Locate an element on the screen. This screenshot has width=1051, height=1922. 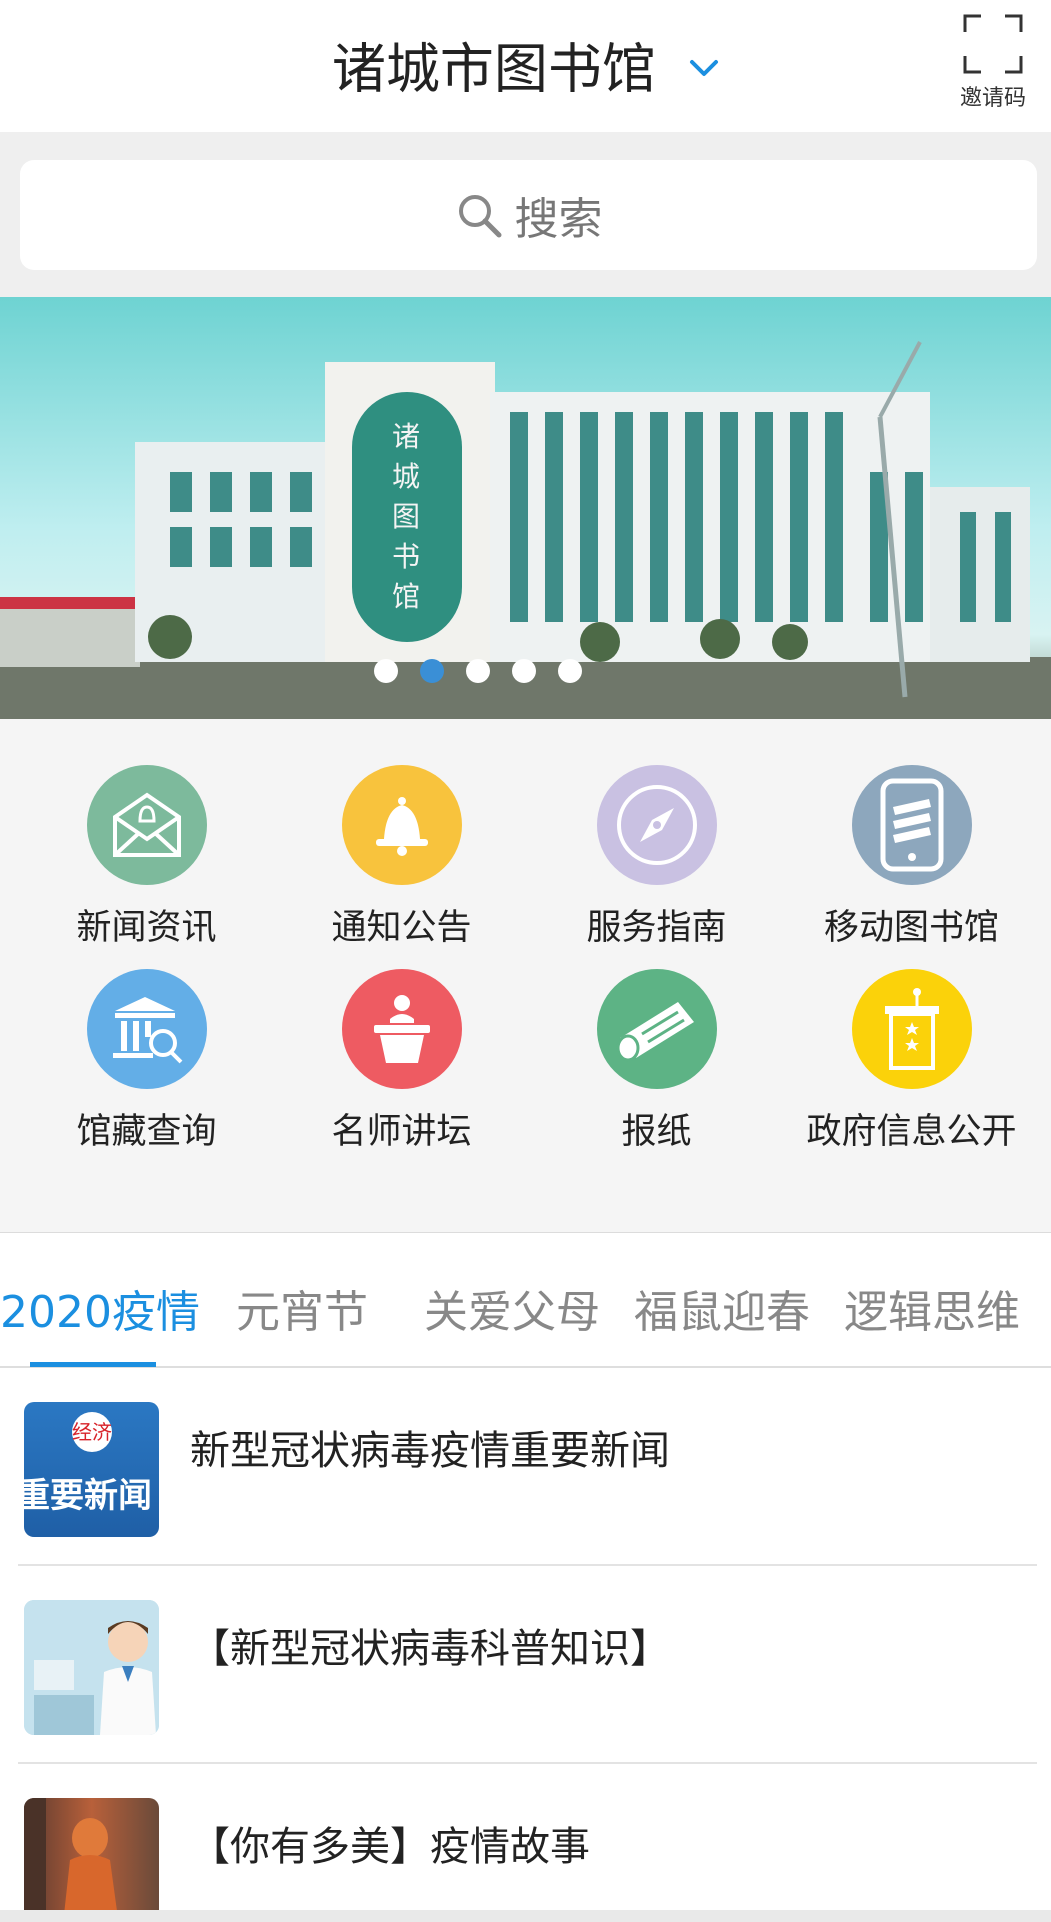
tab-year-of-rat: 福鼠迎春 is located at coordinates (722, 1308).